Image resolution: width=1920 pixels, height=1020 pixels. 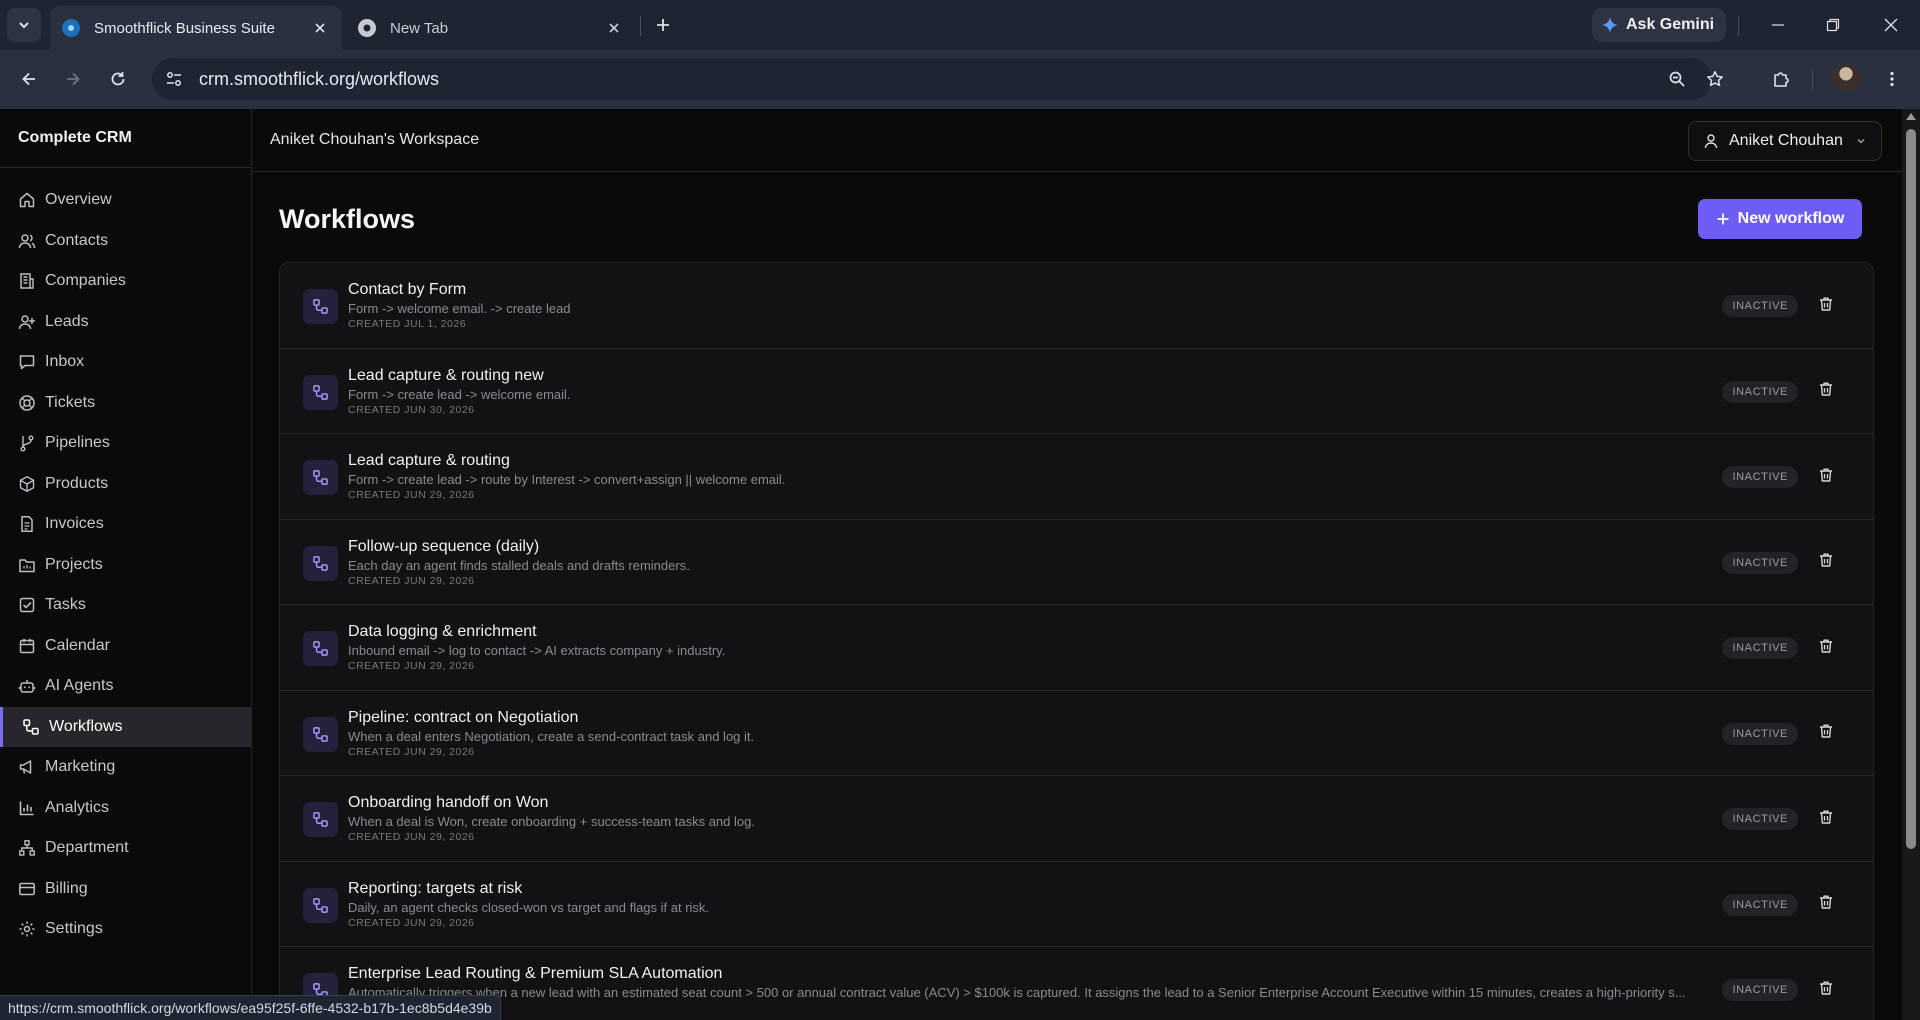 I want to click on workflow-name: Contact by Form, so click(x=1035, y=290).